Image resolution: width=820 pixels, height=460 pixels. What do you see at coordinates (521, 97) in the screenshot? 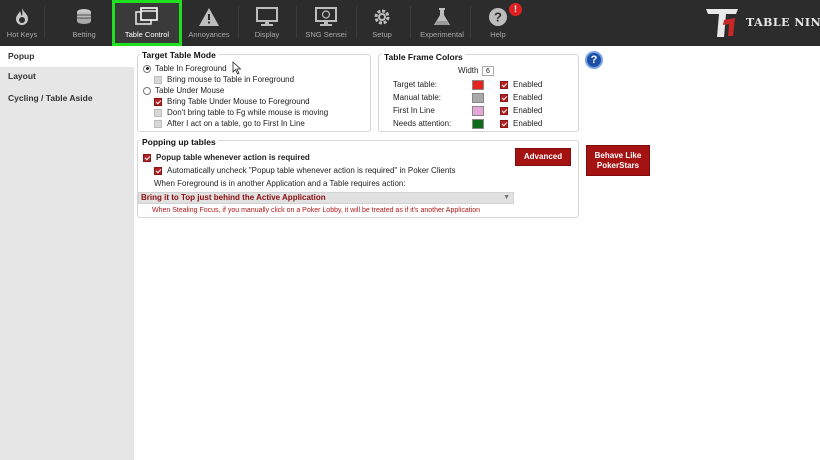
I see `check-manual-table-enabled: Enabled` at bounding box center [521, 97].